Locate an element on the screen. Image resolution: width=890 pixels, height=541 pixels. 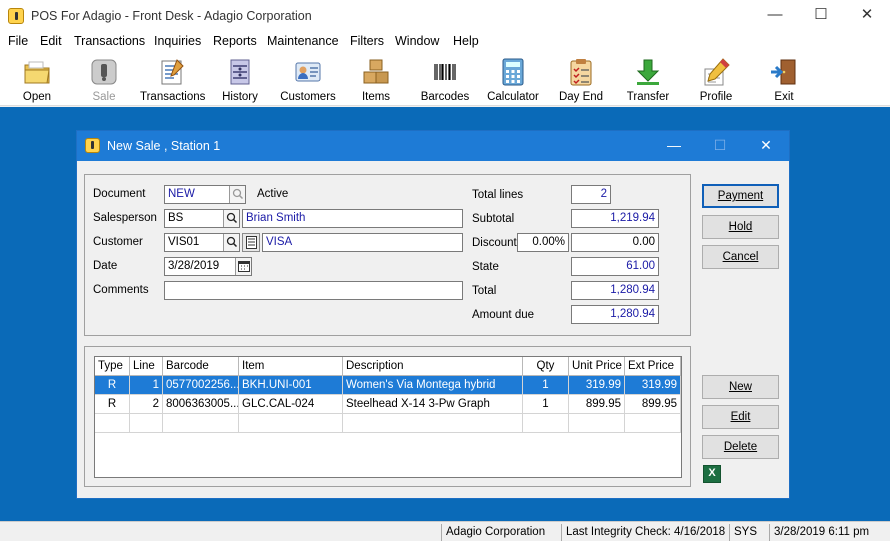
excel-export-icon is located at coordinates (712, 474).